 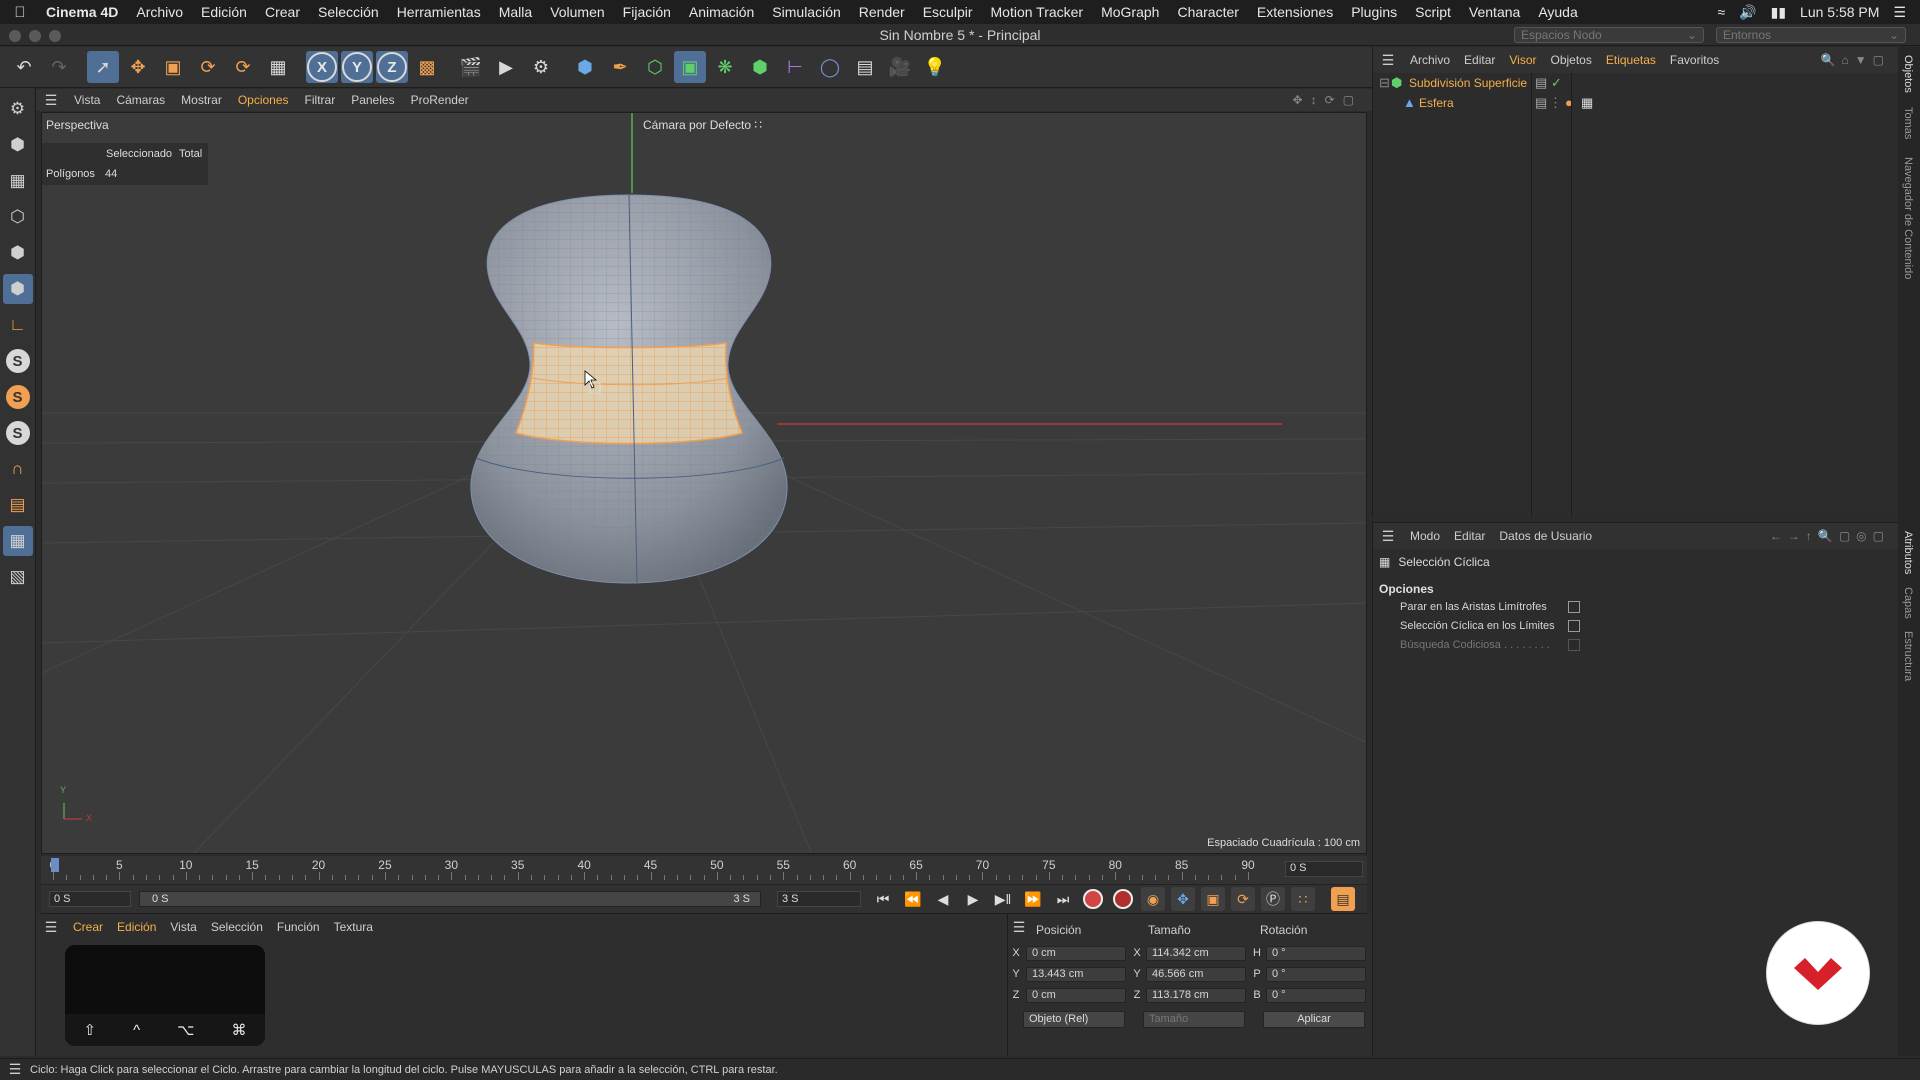 I want to click on x-axis-lock-icon: X, so click(x=322, y=67).